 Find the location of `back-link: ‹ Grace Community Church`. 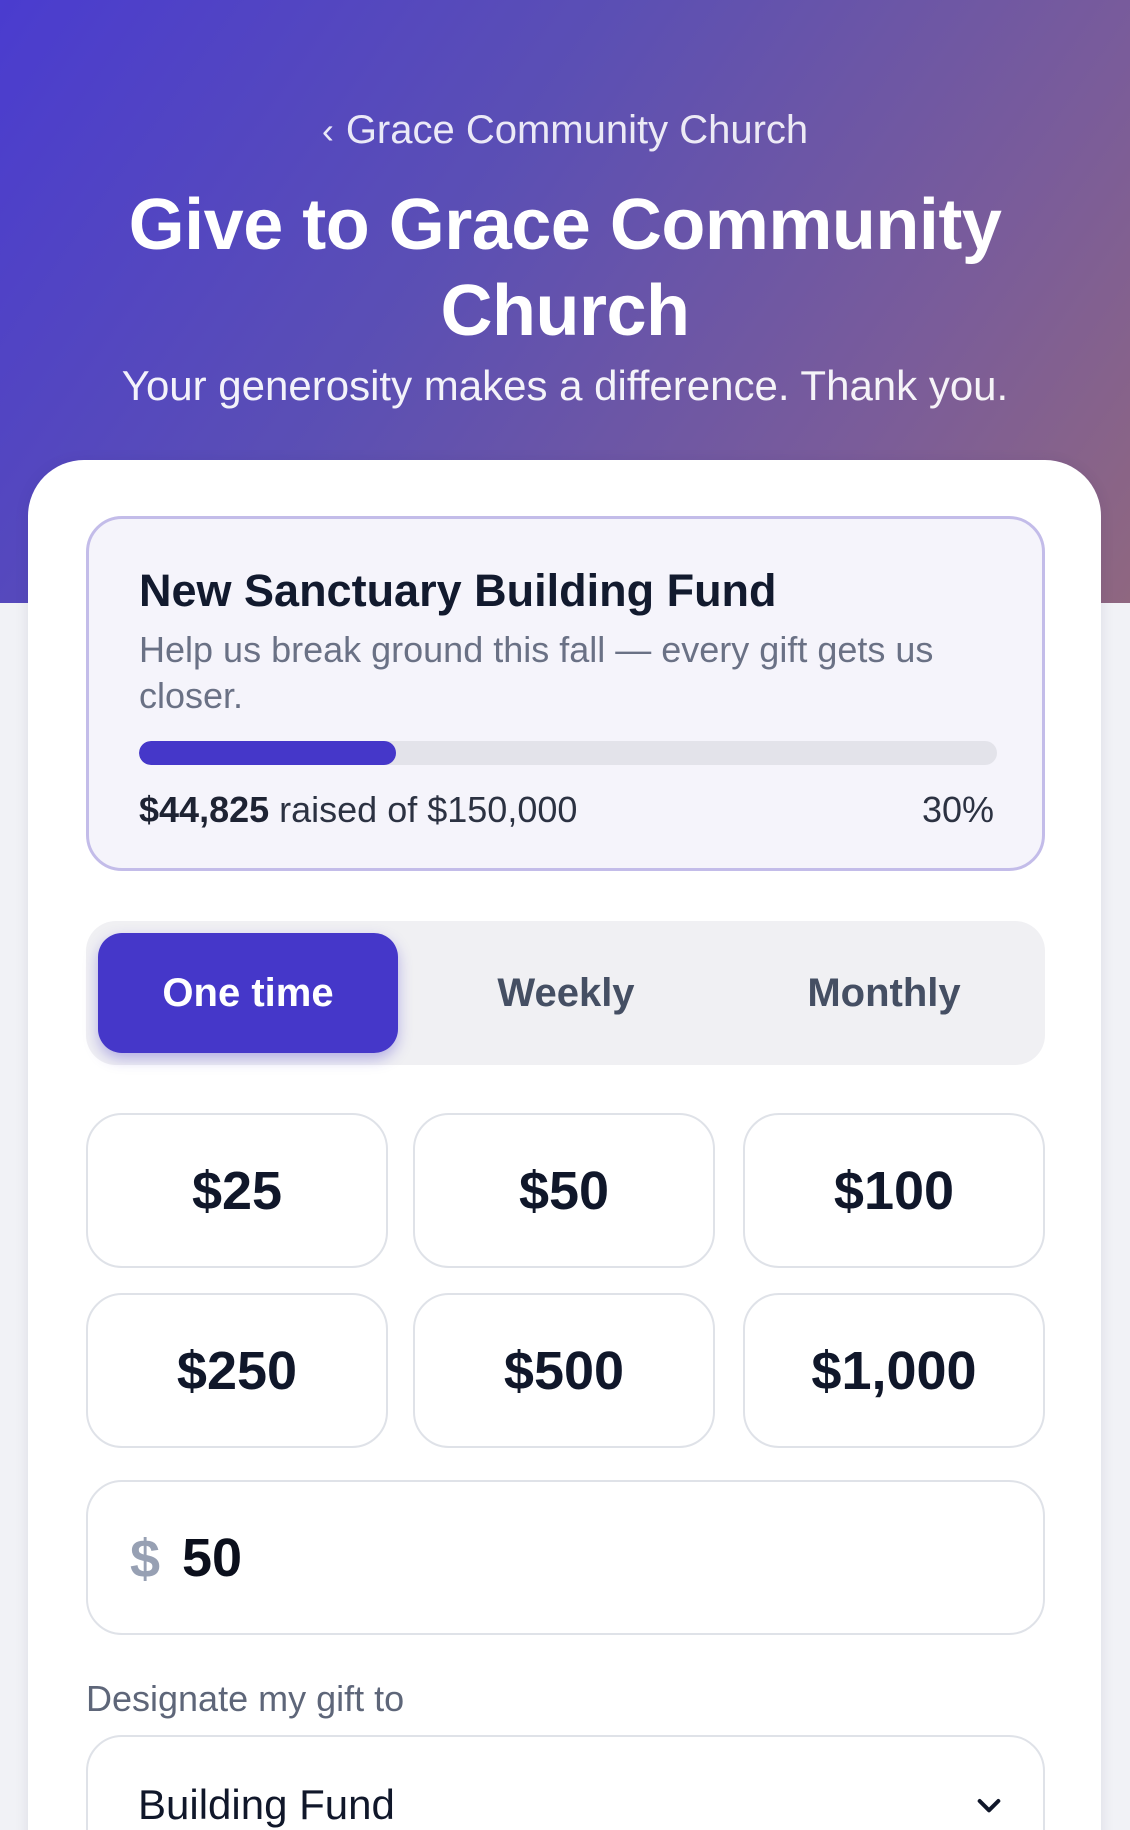

back-link: ‹ Grace Community Church is located at coordinates (565, 130).